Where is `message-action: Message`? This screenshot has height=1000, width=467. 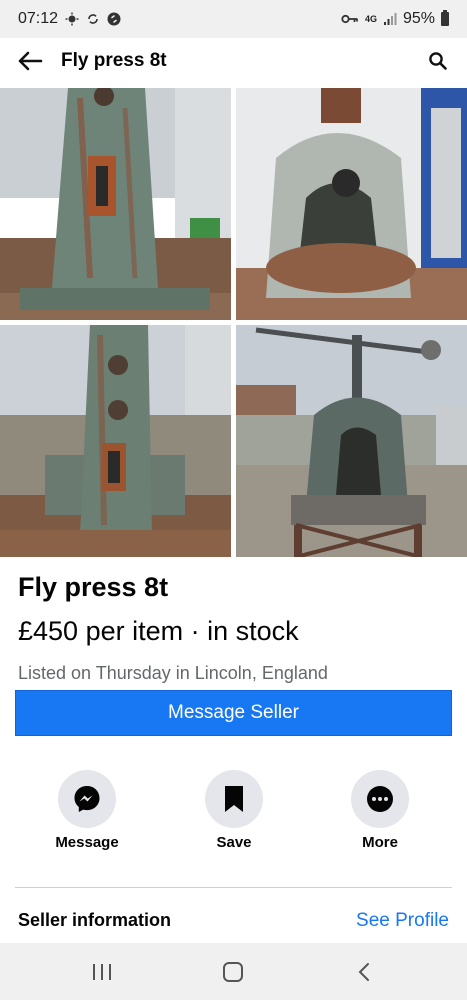
message-action: Message is located at coordinates (87, 810).